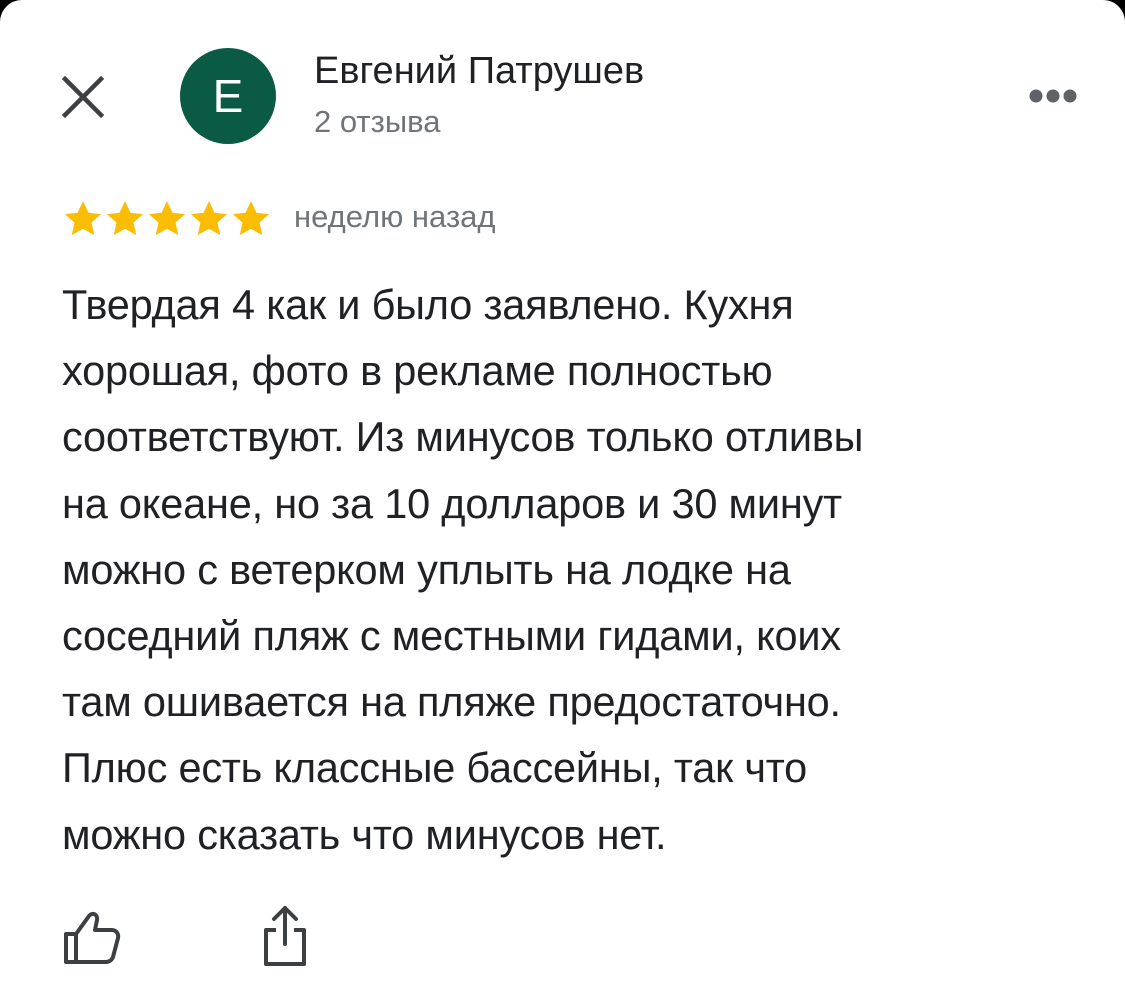 The height and width of the screenshot is (997, 1125). I want to click on share-button, so click(285, 936).